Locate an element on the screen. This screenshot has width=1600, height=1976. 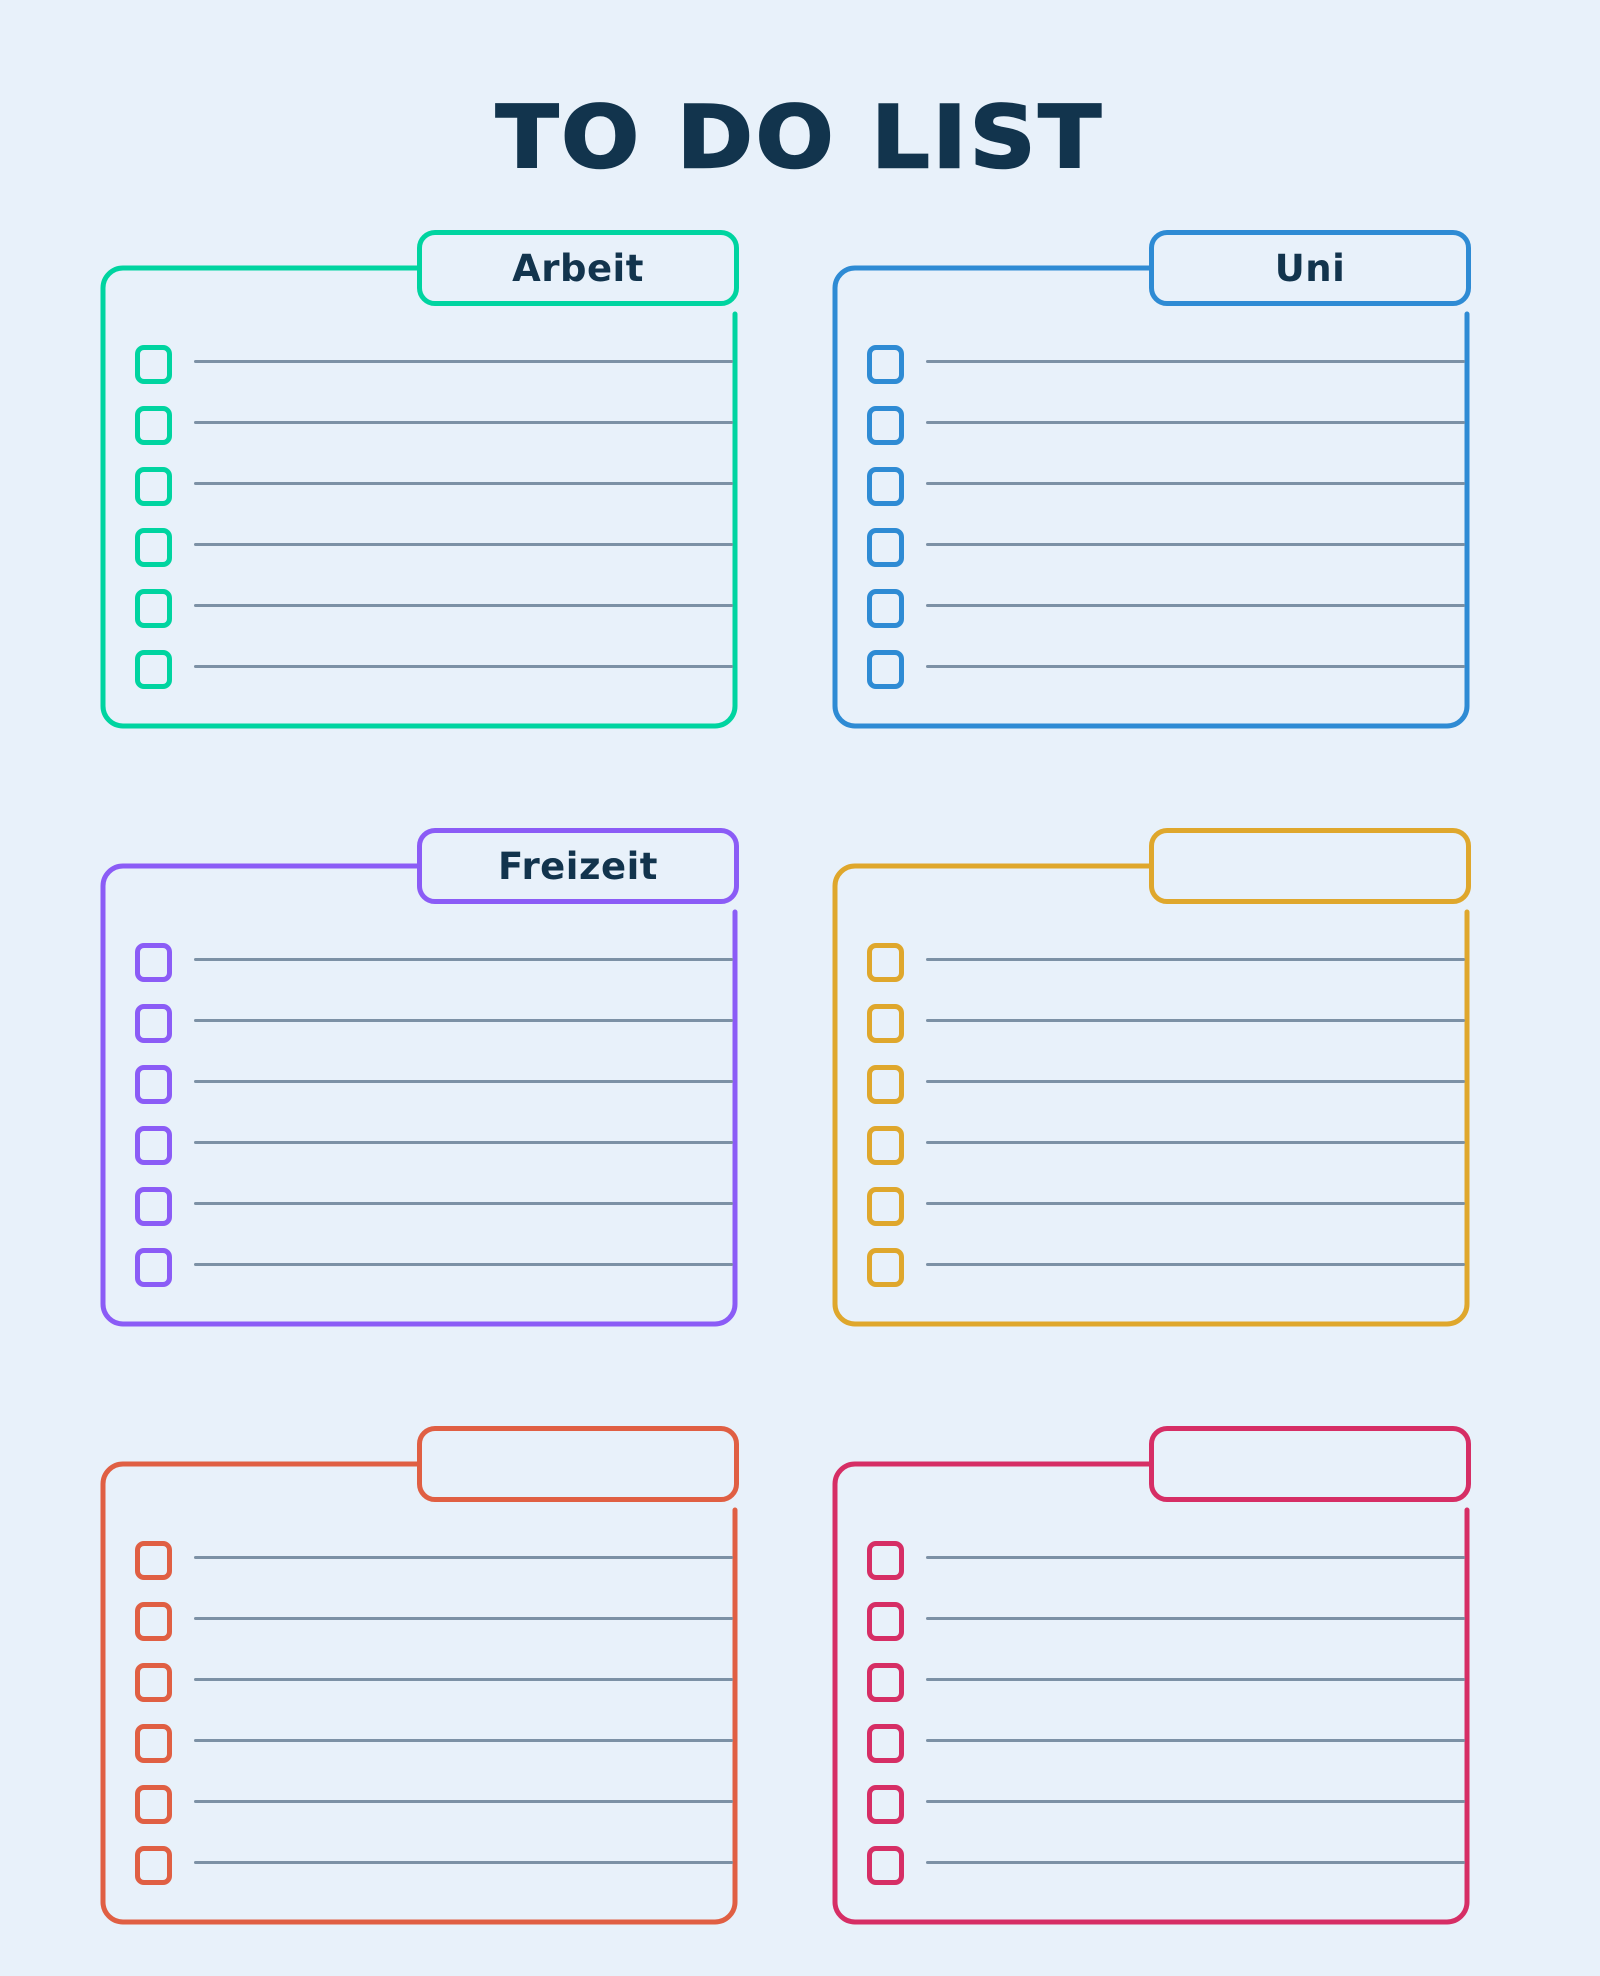
card-tab-pink is located at coordinates (1310, 1464).